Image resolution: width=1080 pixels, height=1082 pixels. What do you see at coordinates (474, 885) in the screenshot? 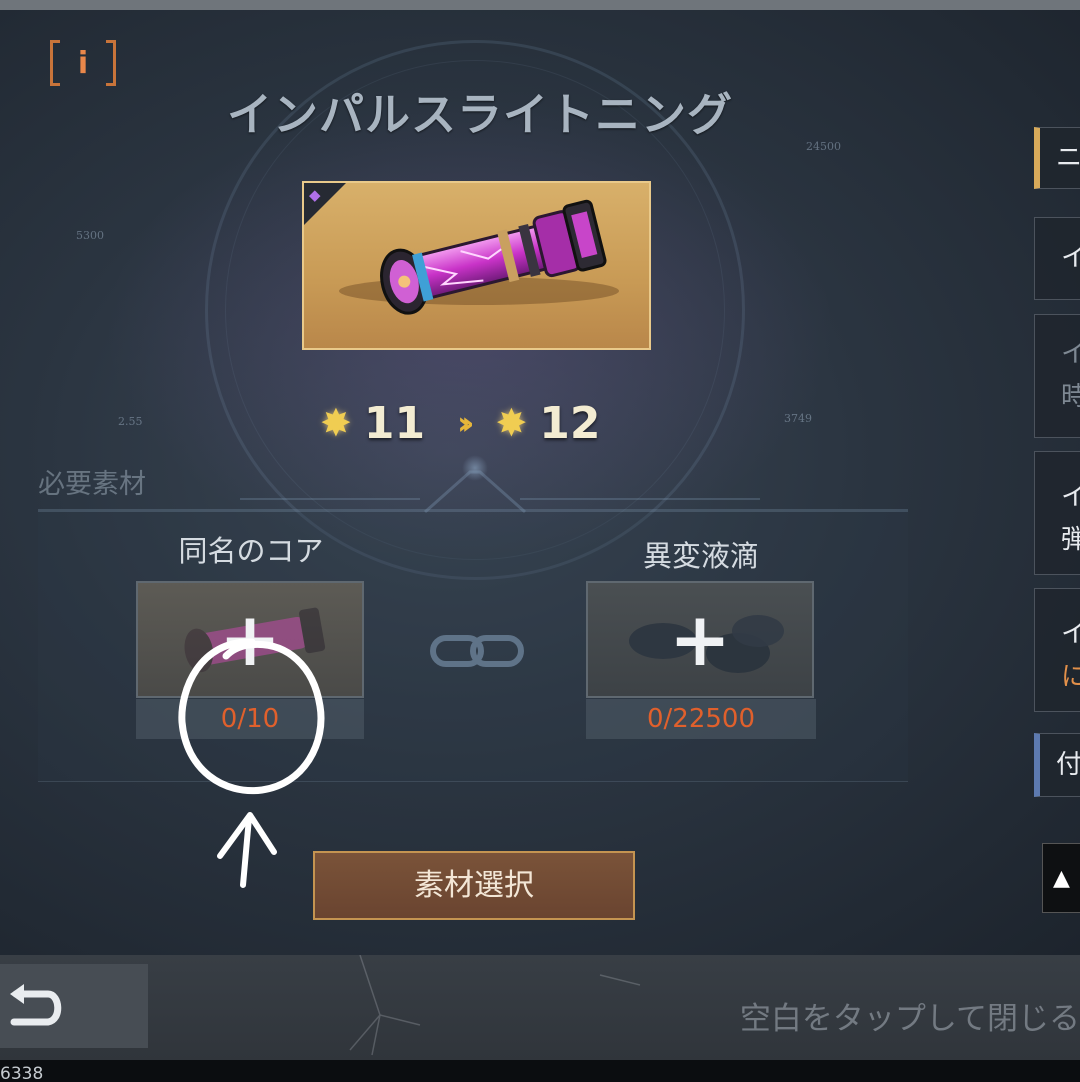
I see `select-material-button: 素材選択` at bounding box center [474, 885].